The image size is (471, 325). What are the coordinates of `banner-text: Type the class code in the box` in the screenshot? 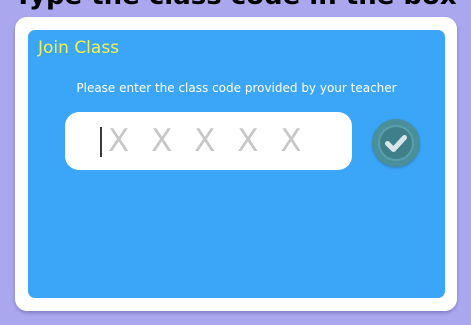 It's located at (235, 5).